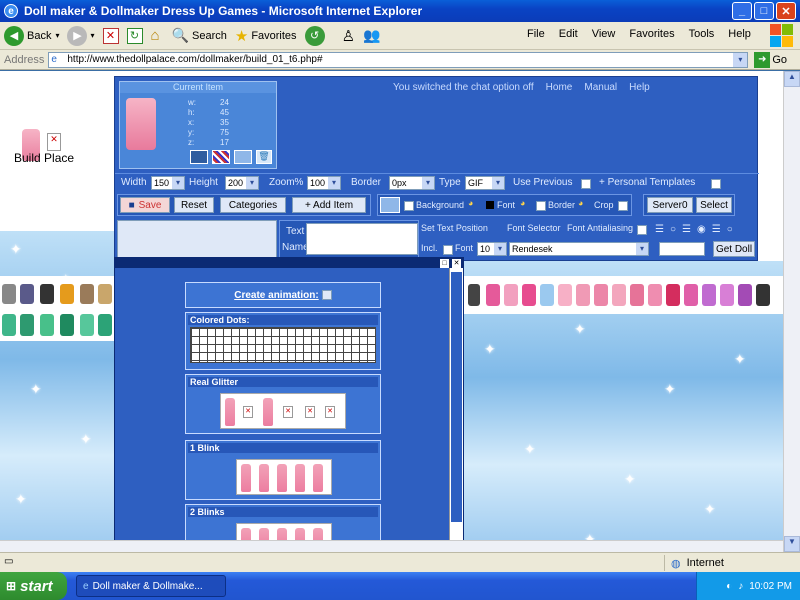 The height and width of the screenshot is (600, 800). I want to click on text-input-box: Text Name, so click(349, 239).